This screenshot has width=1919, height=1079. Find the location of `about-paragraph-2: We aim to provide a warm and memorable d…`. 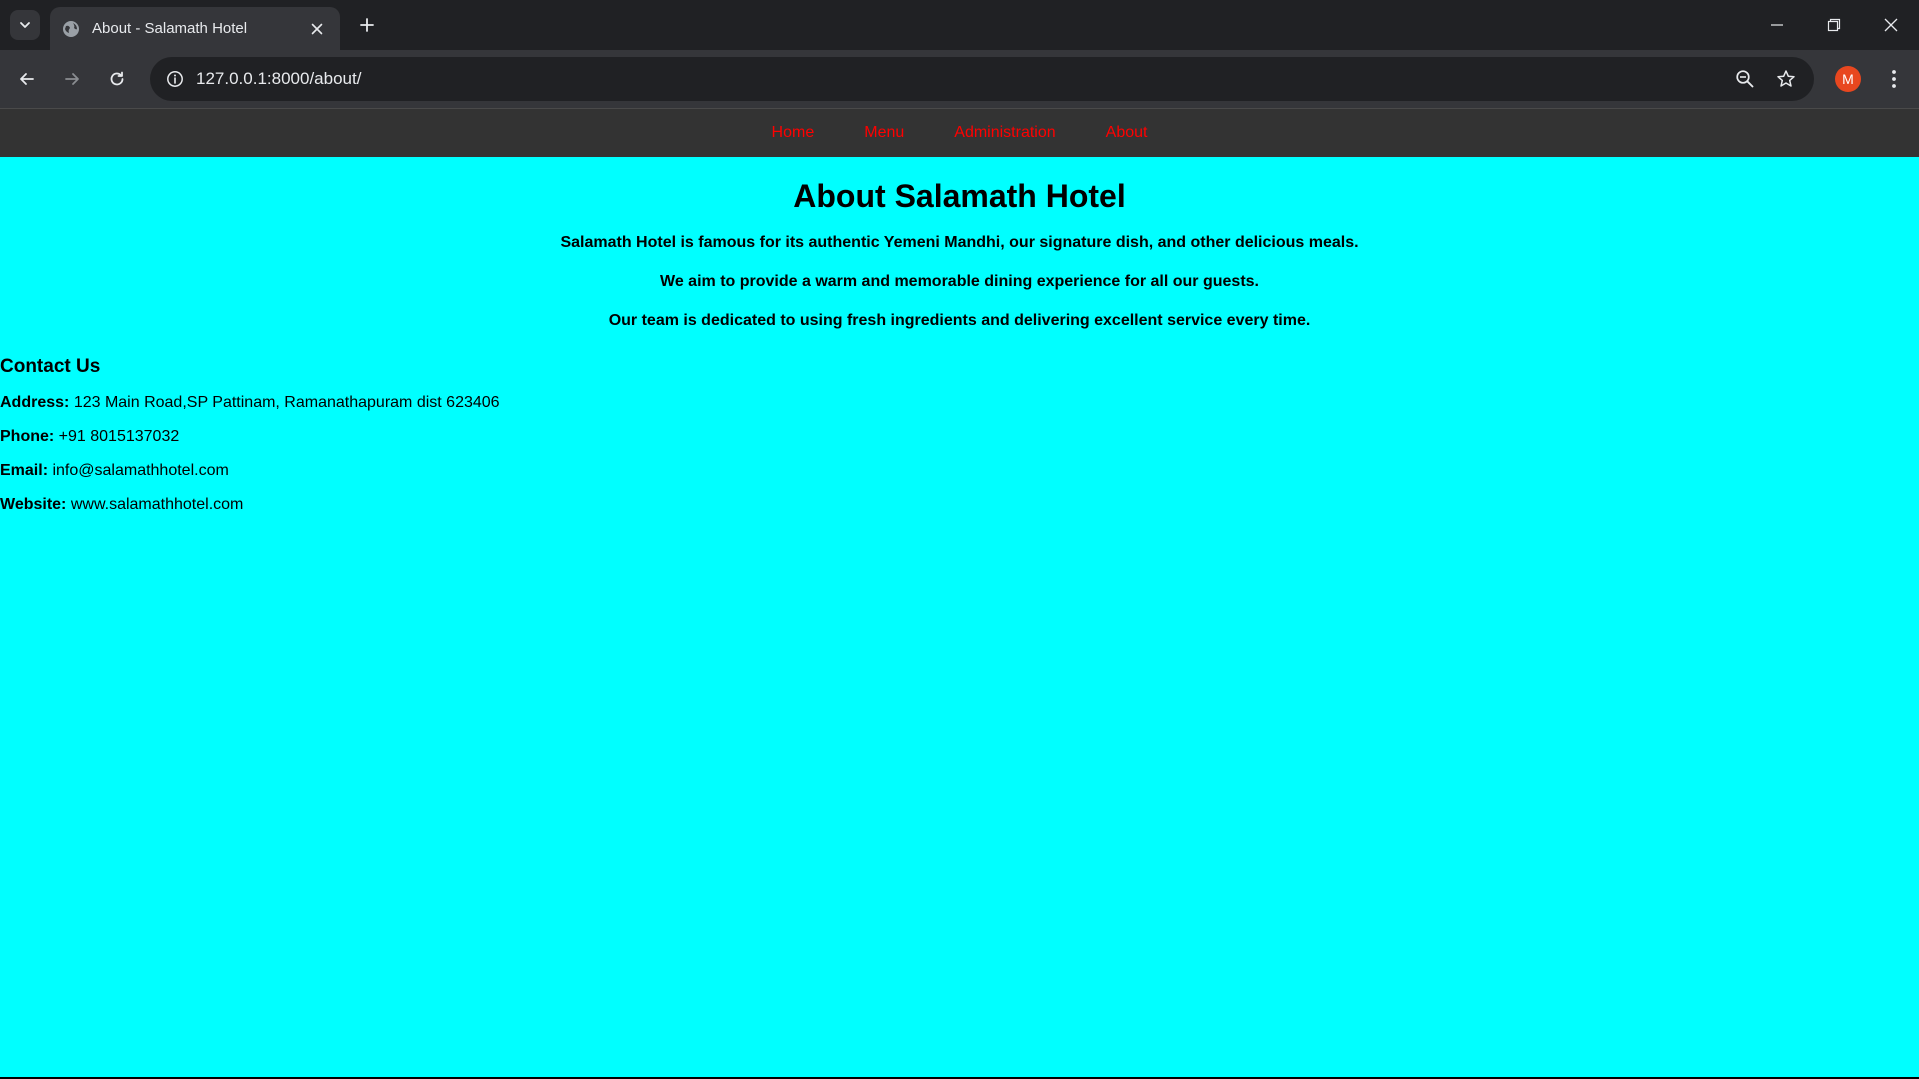

about-paragraph-2: We aim to provide a warm and memorable d… is located at coordinates (959, 281).